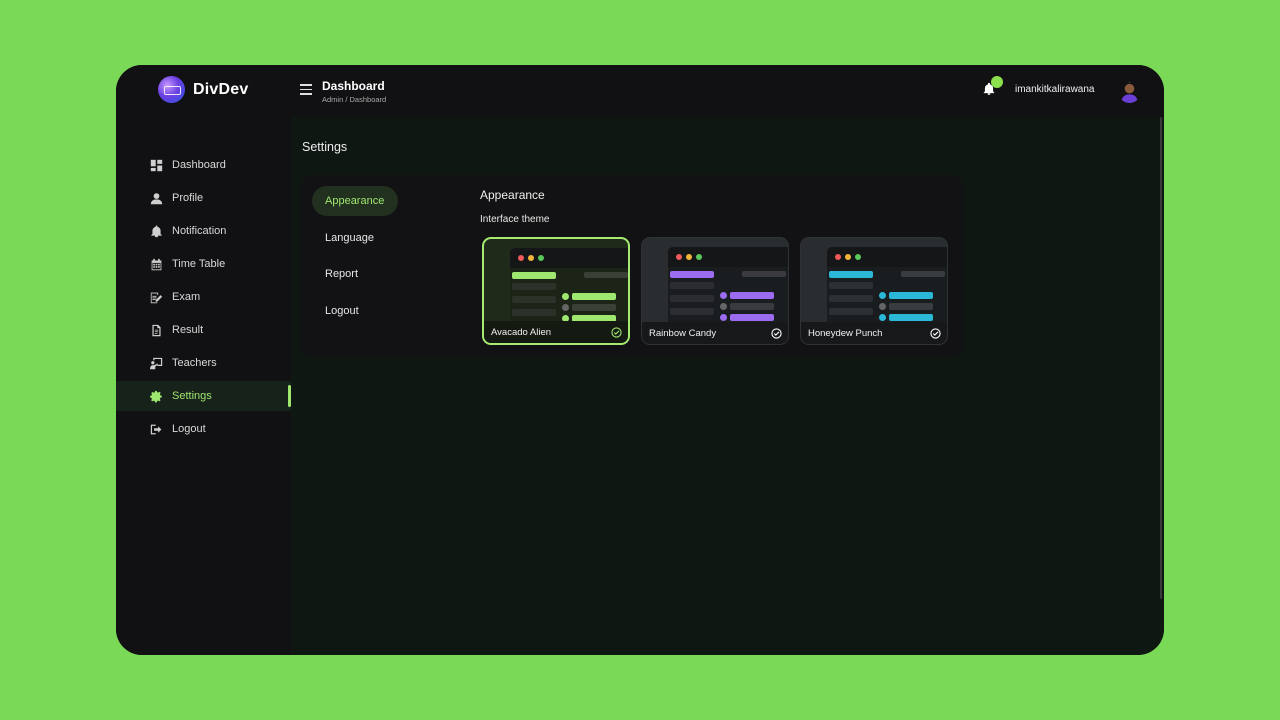 The image size is (1280, 720). I want to click on tab-appearance: Appearance, so click(355, 201).